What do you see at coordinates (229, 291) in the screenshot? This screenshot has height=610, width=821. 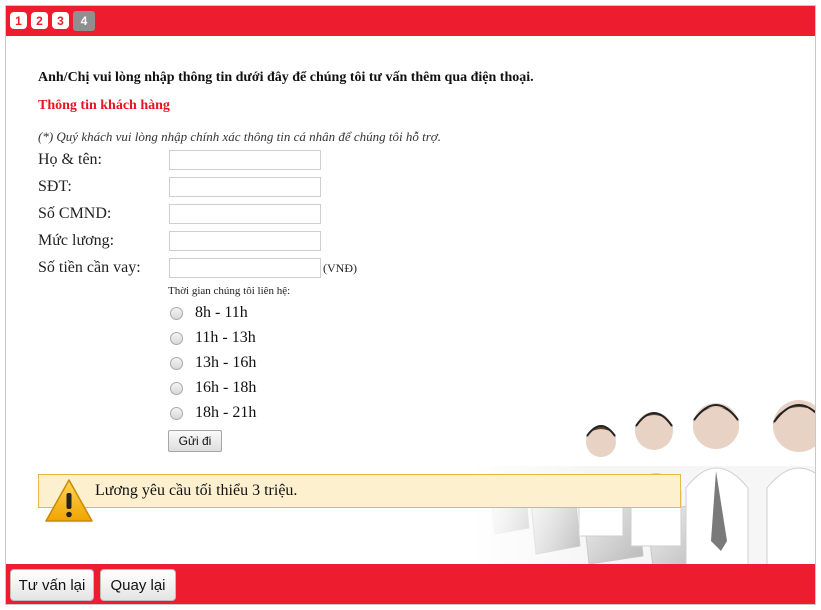 I see `contact-time-label: Thời gian chúng tôi liên hệ:` at bounding box center [229, 291].